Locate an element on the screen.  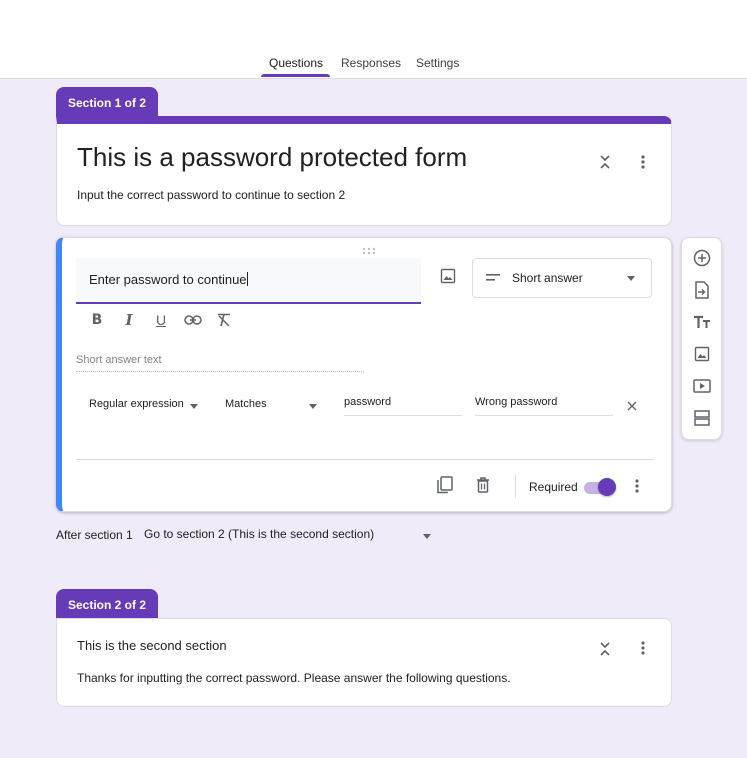
active-tab-indicator is located at coordinates (295, 75).